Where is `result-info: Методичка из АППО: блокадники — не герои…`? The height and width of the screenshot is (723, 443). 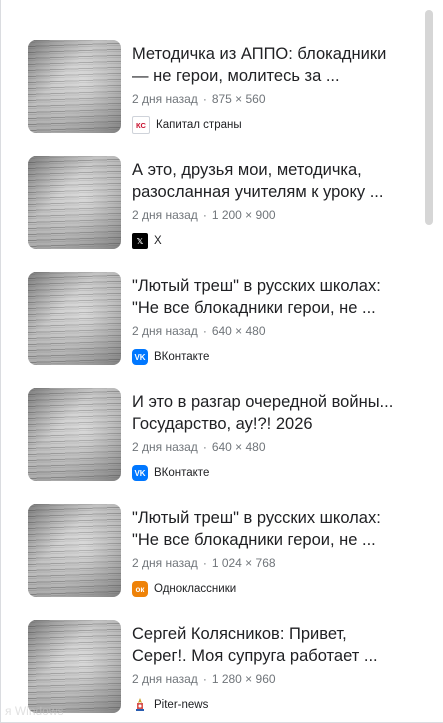 result-info: Методичка из АППО: блокадники — не герои… is located at coordinates (270, 98).